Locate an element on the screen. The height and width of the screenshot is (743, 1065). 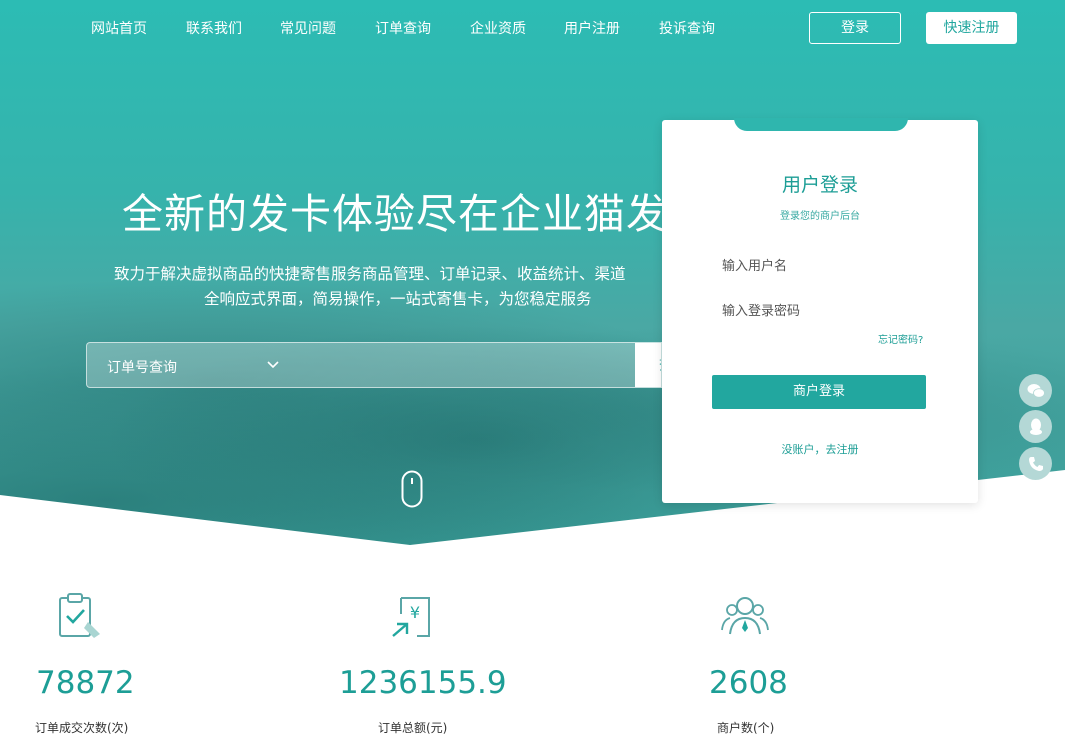
nav-home: 网站首页 is located at coordinates (119, 28).